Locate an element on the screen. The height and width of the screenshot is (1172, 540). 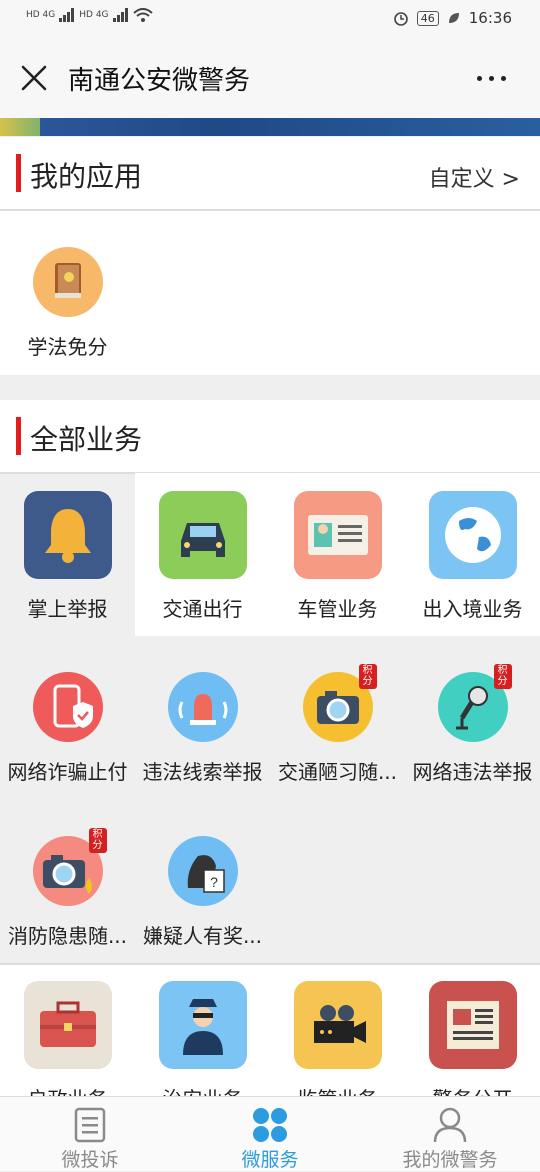
service-supervision: 监管业务 is located at coordinates (337, 1046).